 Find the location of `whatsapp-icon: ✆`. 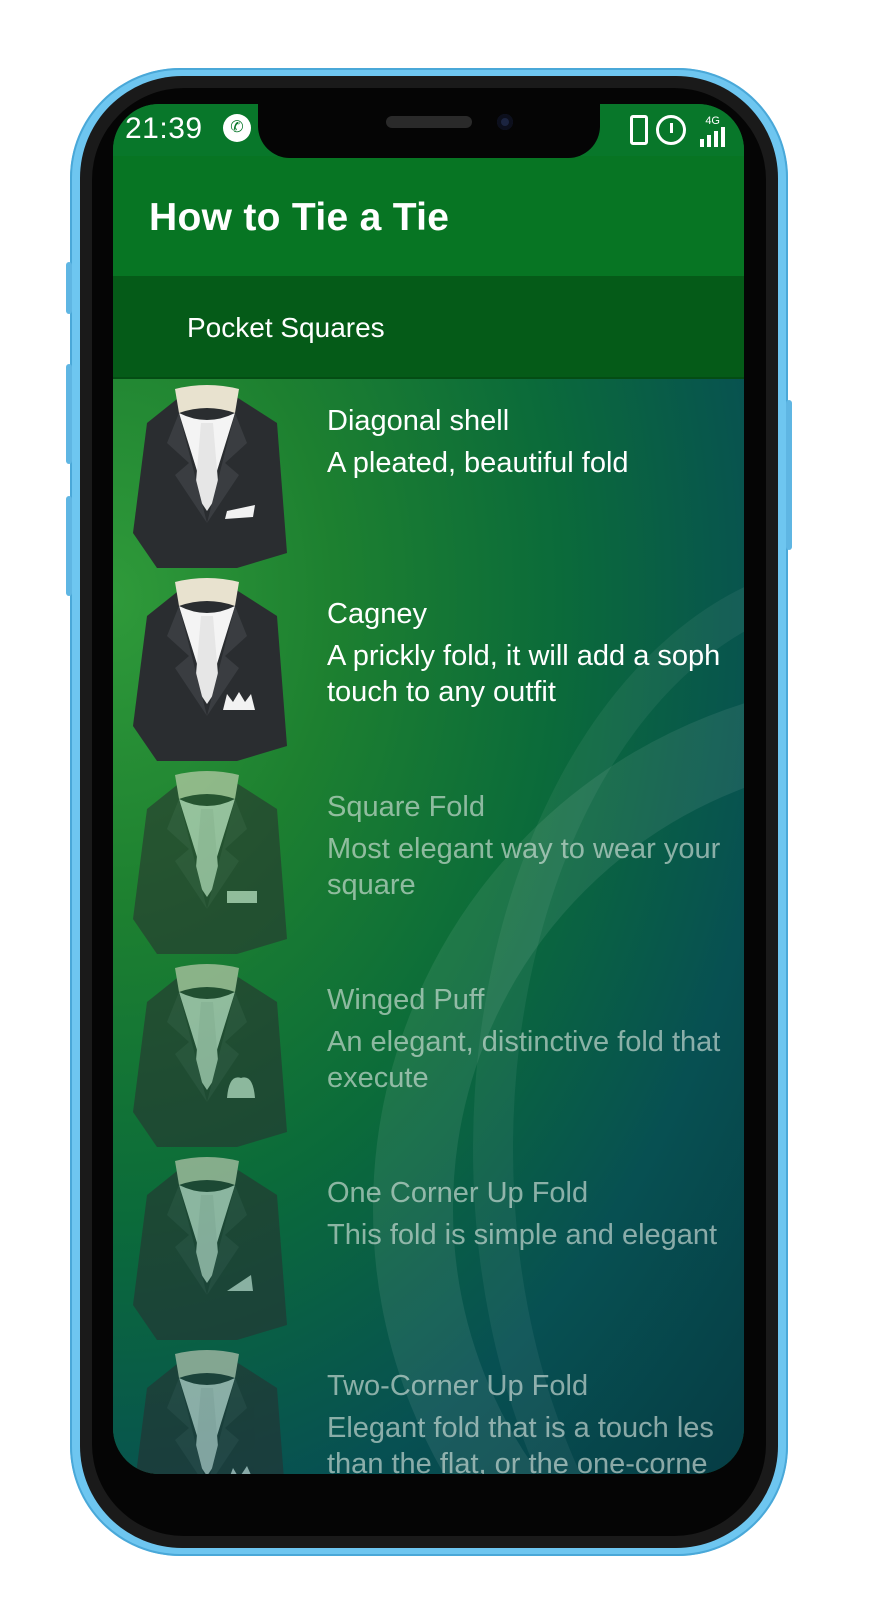

whatsapp-icon: ✆ is located at coordinates (237, 128).